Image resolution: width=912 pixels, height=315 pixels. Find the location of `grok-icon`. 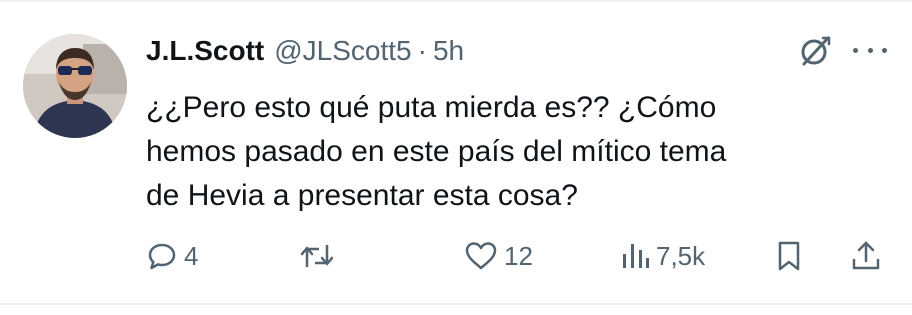

grok-icon is located at coordinates (815, 51).